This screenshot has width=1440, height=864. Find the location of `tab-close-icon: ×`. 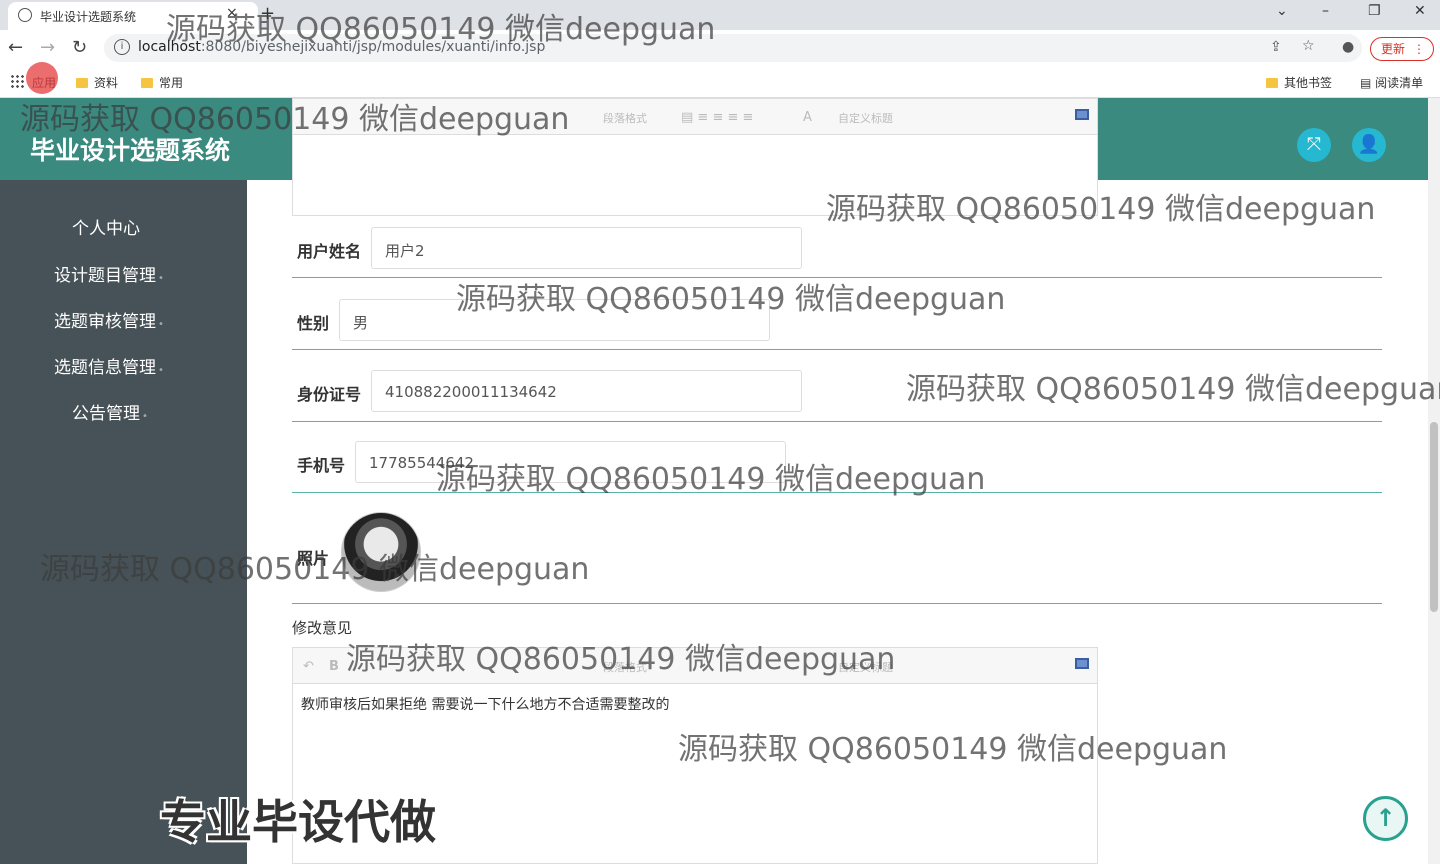

tab-close-icon: × is located at coordinates (232, 13).